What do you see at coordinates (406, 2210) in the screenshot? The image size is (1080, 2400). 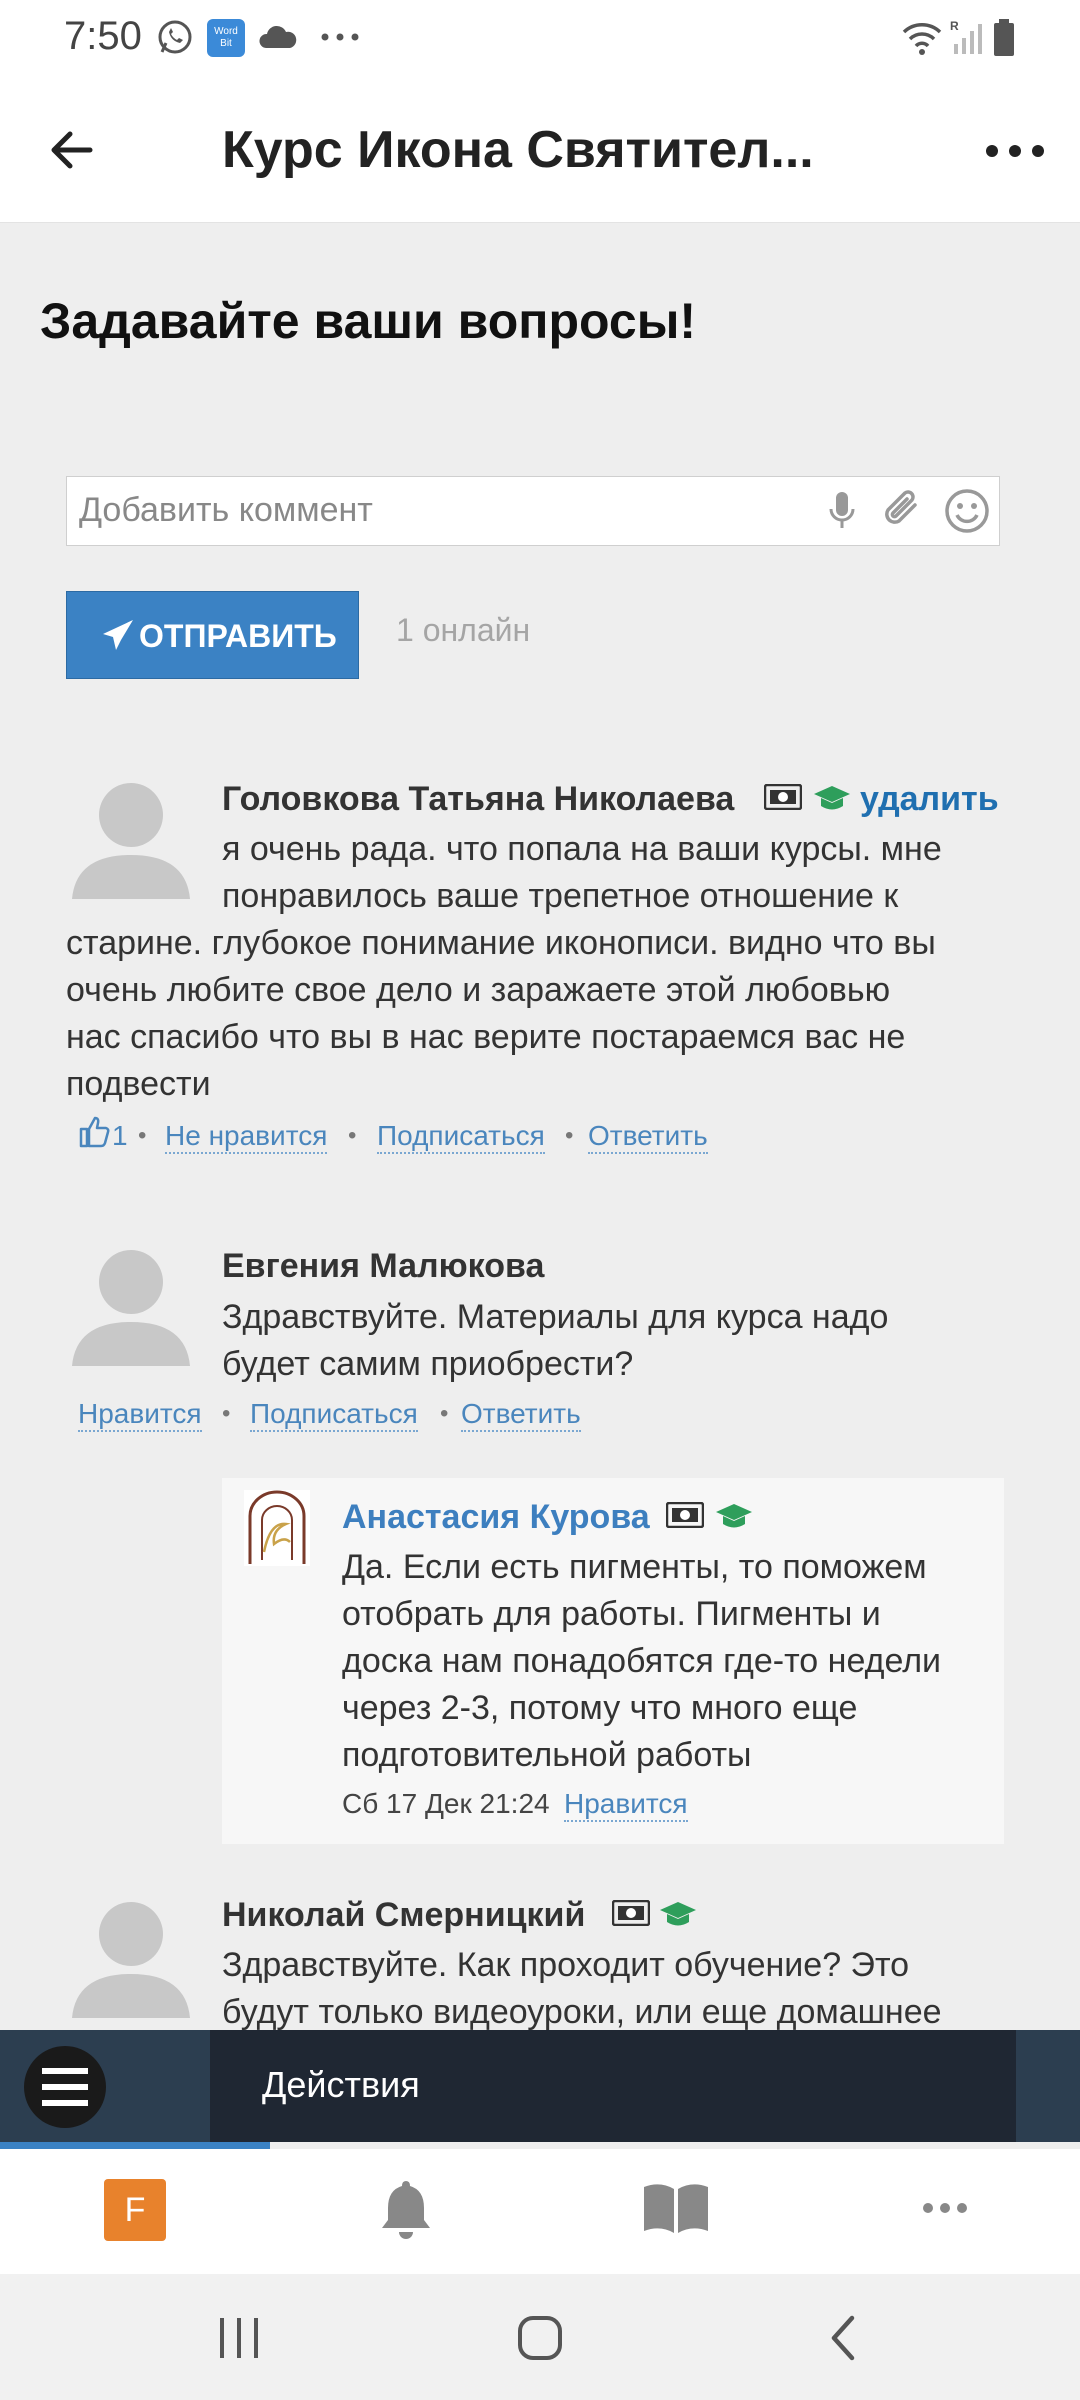 I see `bell-icon` at bounding box center [406, 2210].